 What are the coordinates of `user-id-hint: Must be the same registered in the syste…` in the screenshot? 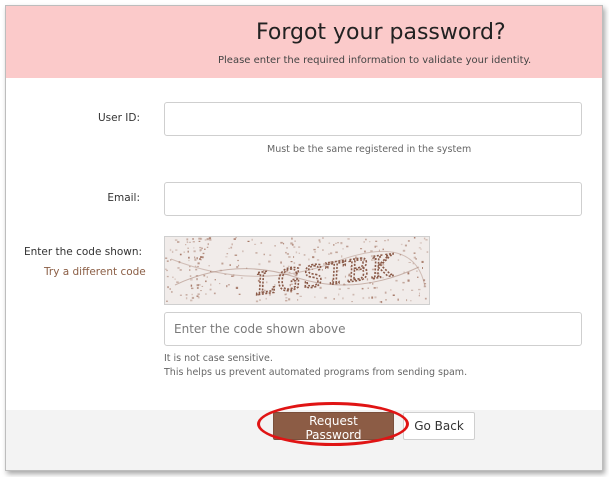 It's located at (369, 149).